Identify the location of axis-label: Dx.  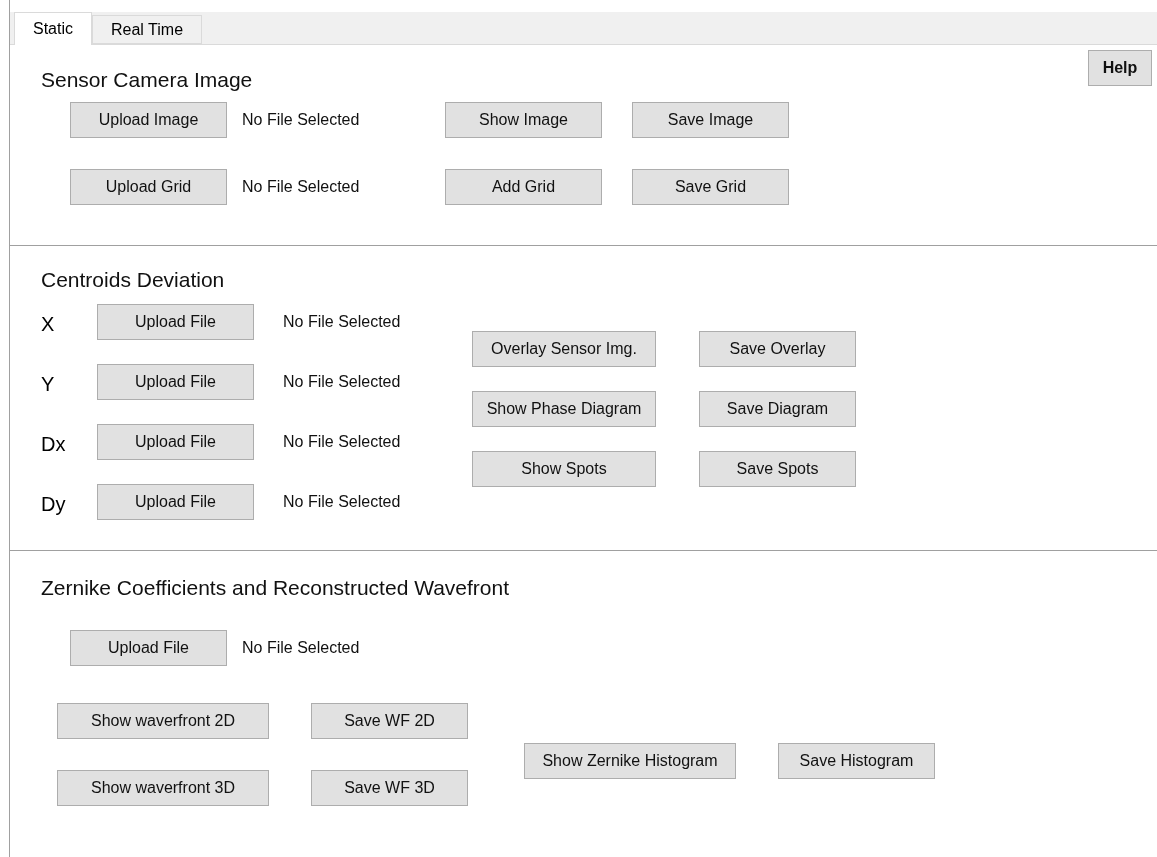
(54, 444).